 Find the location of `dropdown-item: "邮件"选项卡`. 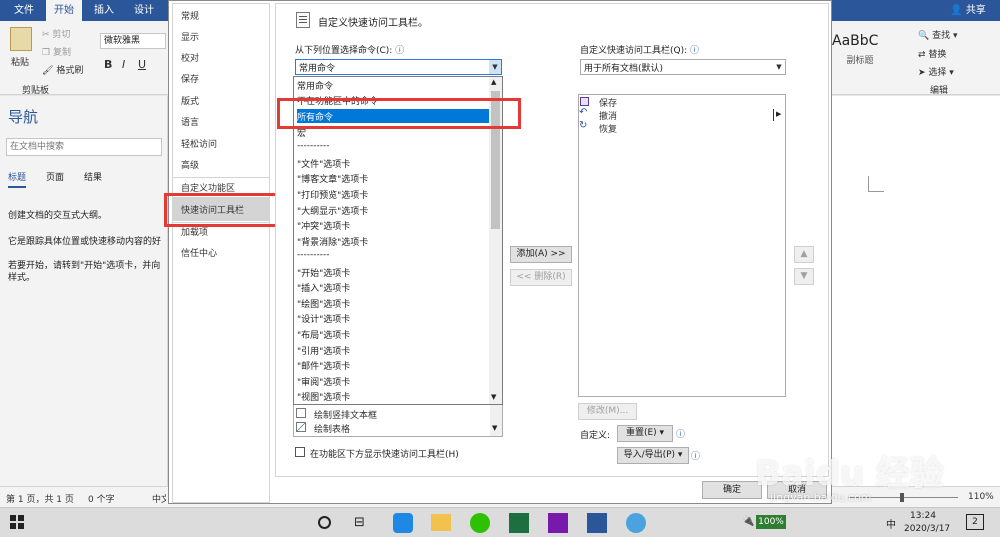

dropdown-item: "邮件"选项卡 is located at coordinates (323, 365).